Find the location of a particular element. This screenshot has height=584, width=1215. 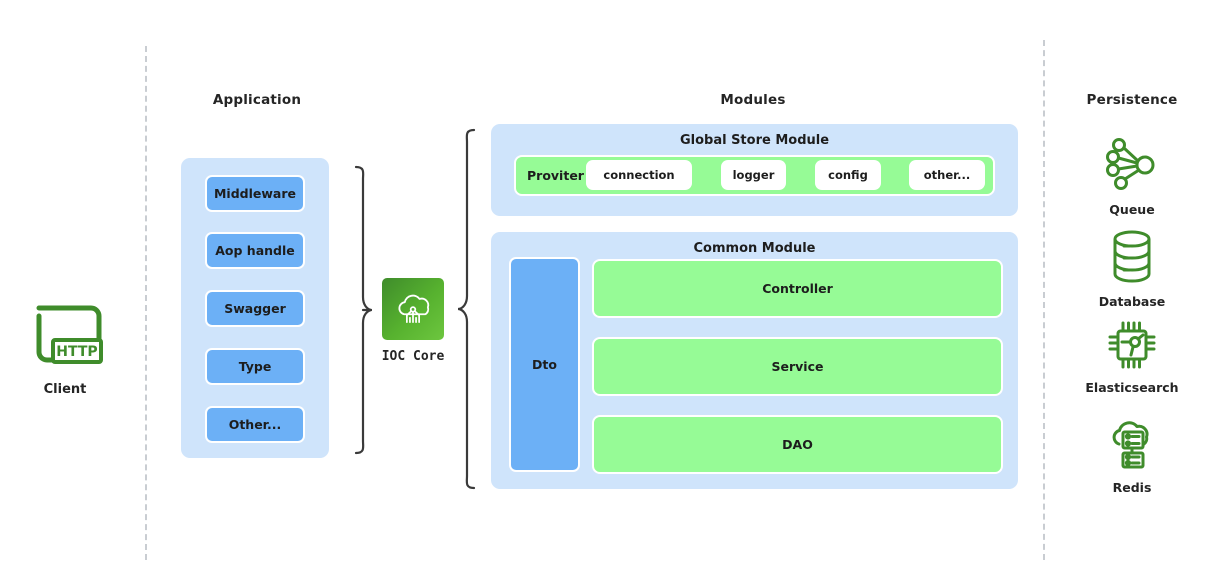

cloud-server-icon is located at coordinates (1130, 445).